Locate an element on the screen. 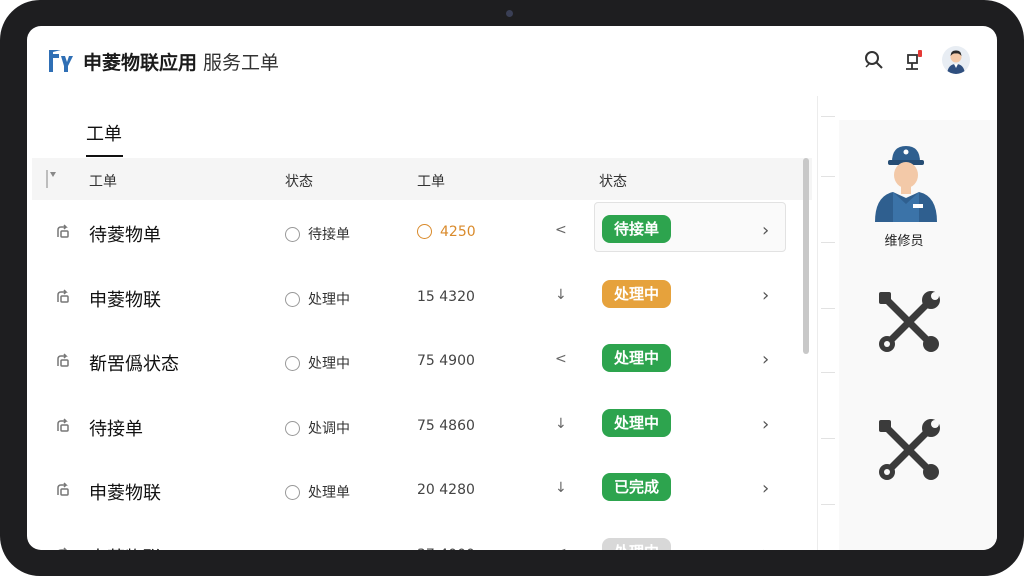 Image resolution: width=1024 pixels, height=576 pixels. tab-active-indicator is located at coordinates (104, 156).